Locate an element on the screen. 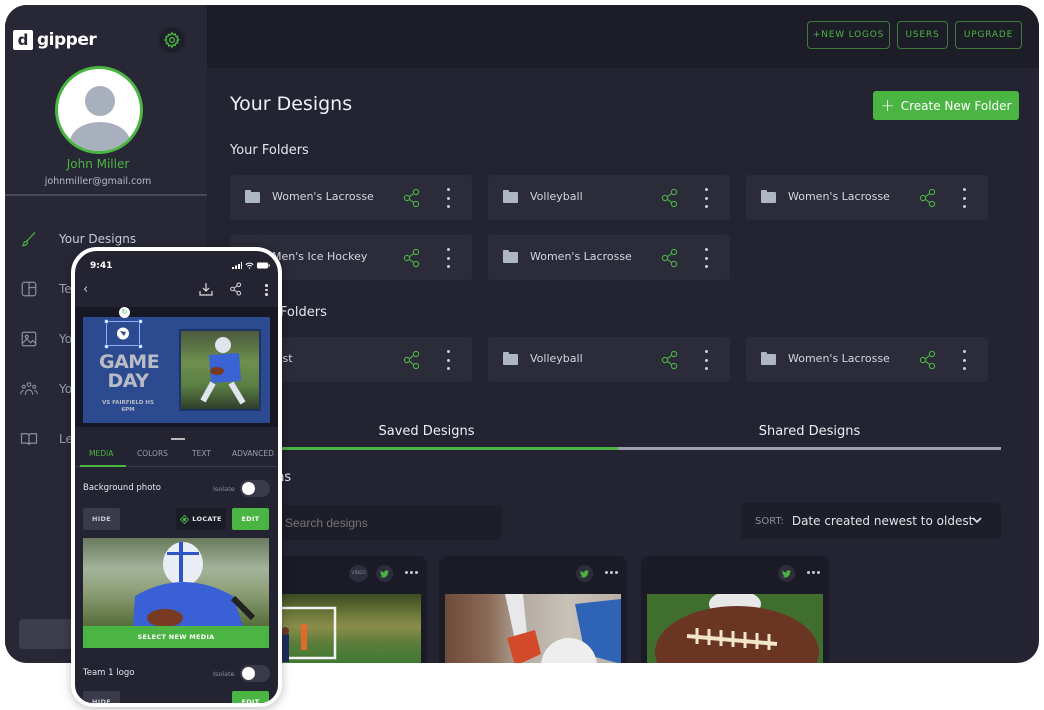 The image size is (1044, 710). sidebar-item-label: Your Designs is located at coordinates (98, 239).